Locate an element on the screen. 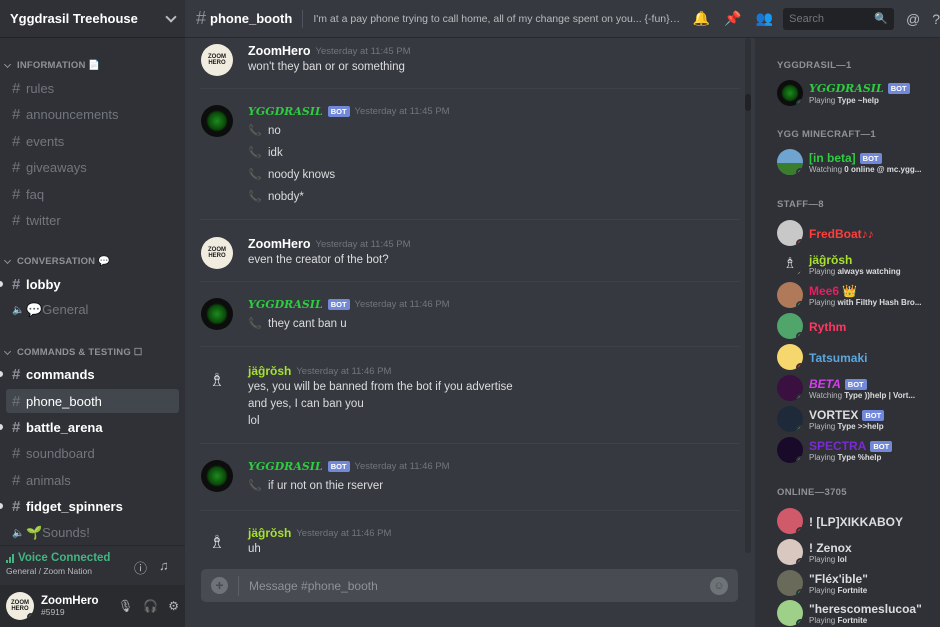 The image size is (940, 627). message-input: Message #phone_booth is located at coordinates (479, 586).